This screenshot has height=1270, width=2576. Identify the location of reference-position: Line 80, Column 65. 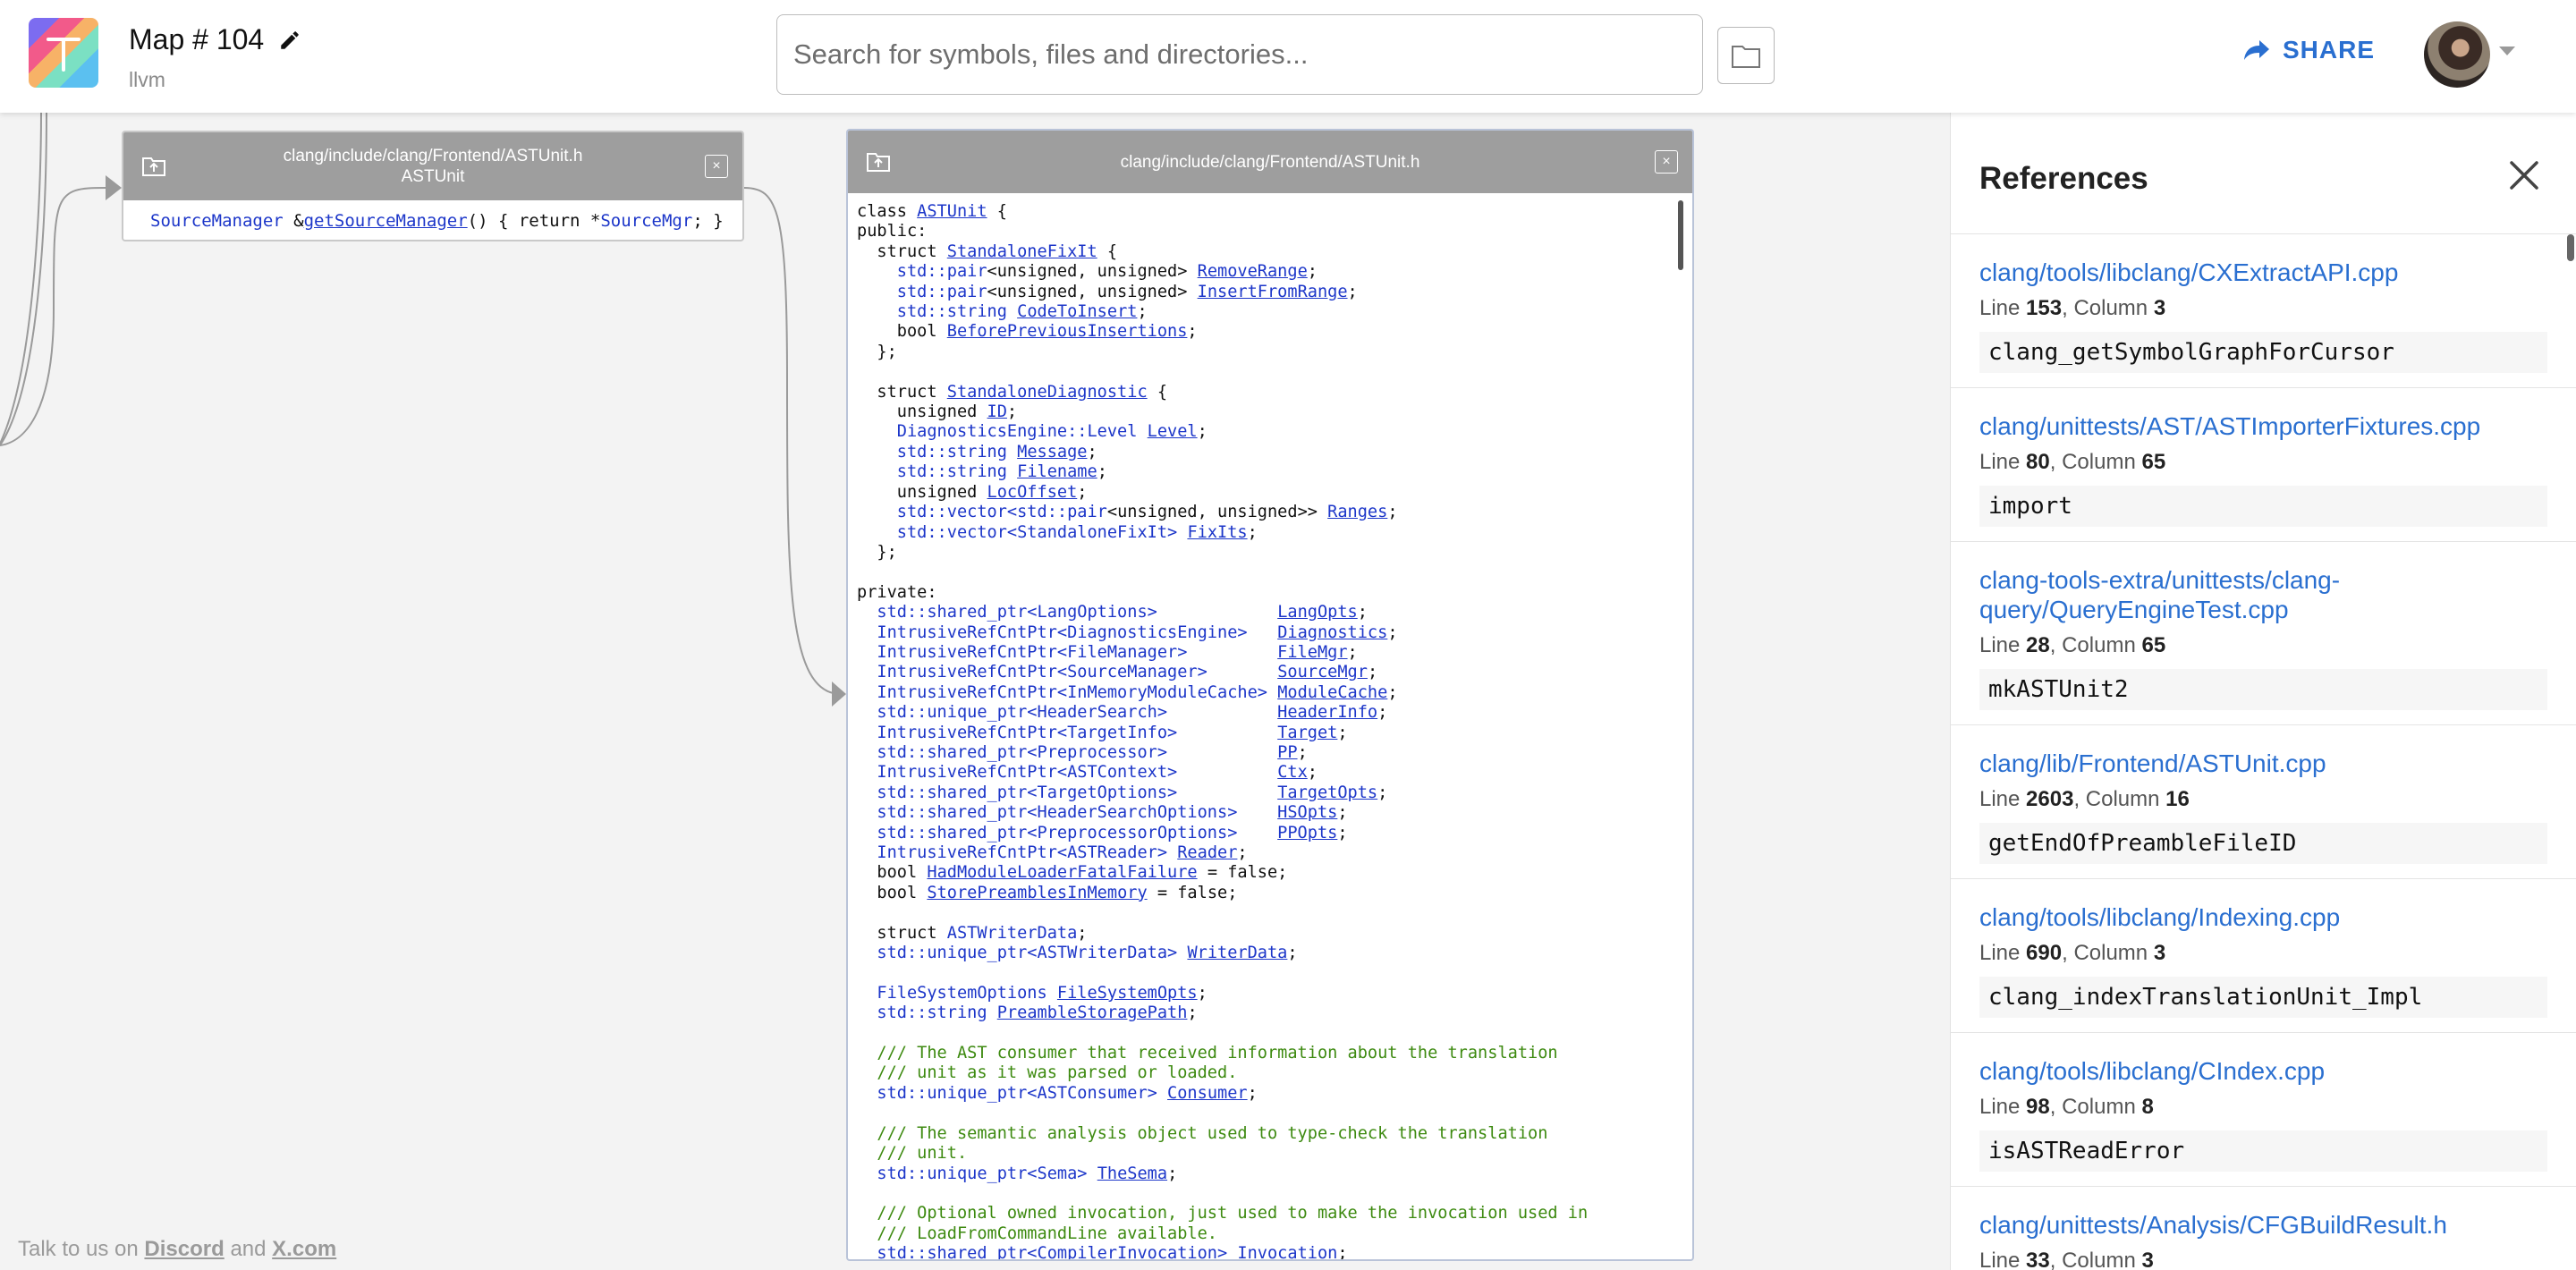
(2072, 462).